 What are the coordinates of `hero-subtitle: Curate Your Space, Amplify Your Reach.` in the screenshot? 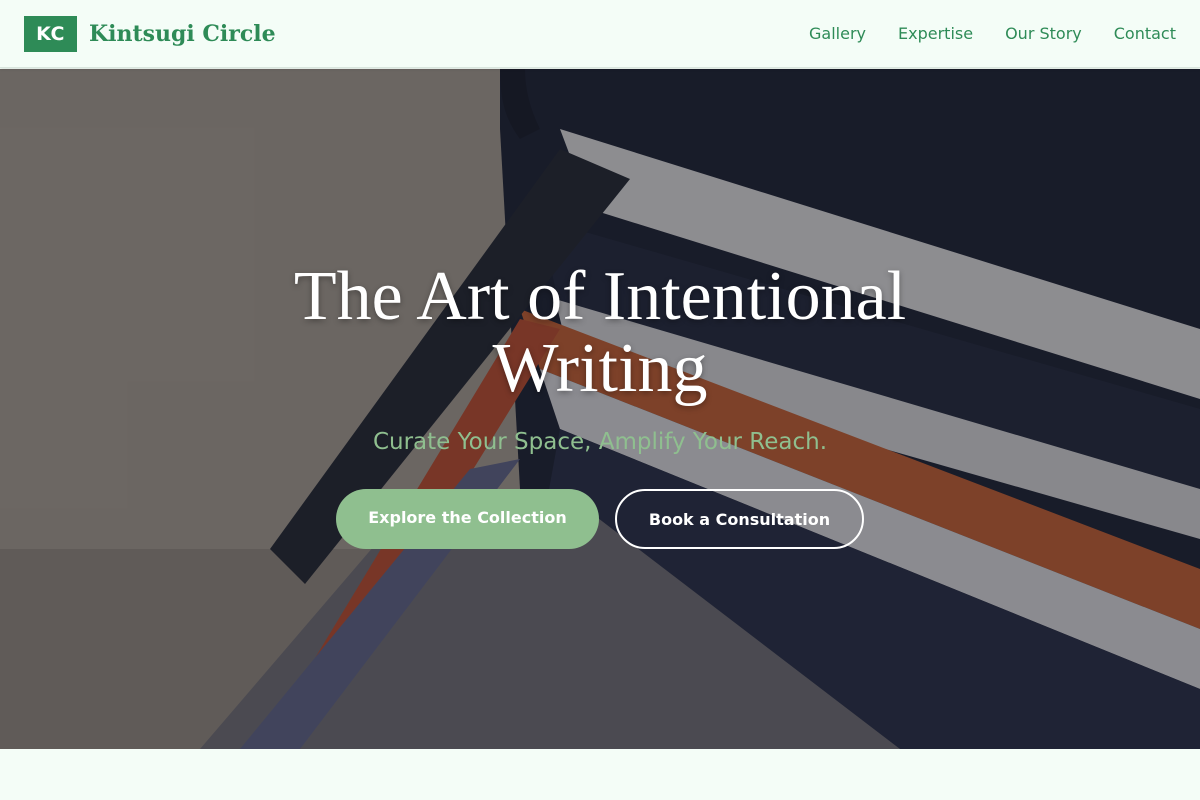 It's located at (600, 442).